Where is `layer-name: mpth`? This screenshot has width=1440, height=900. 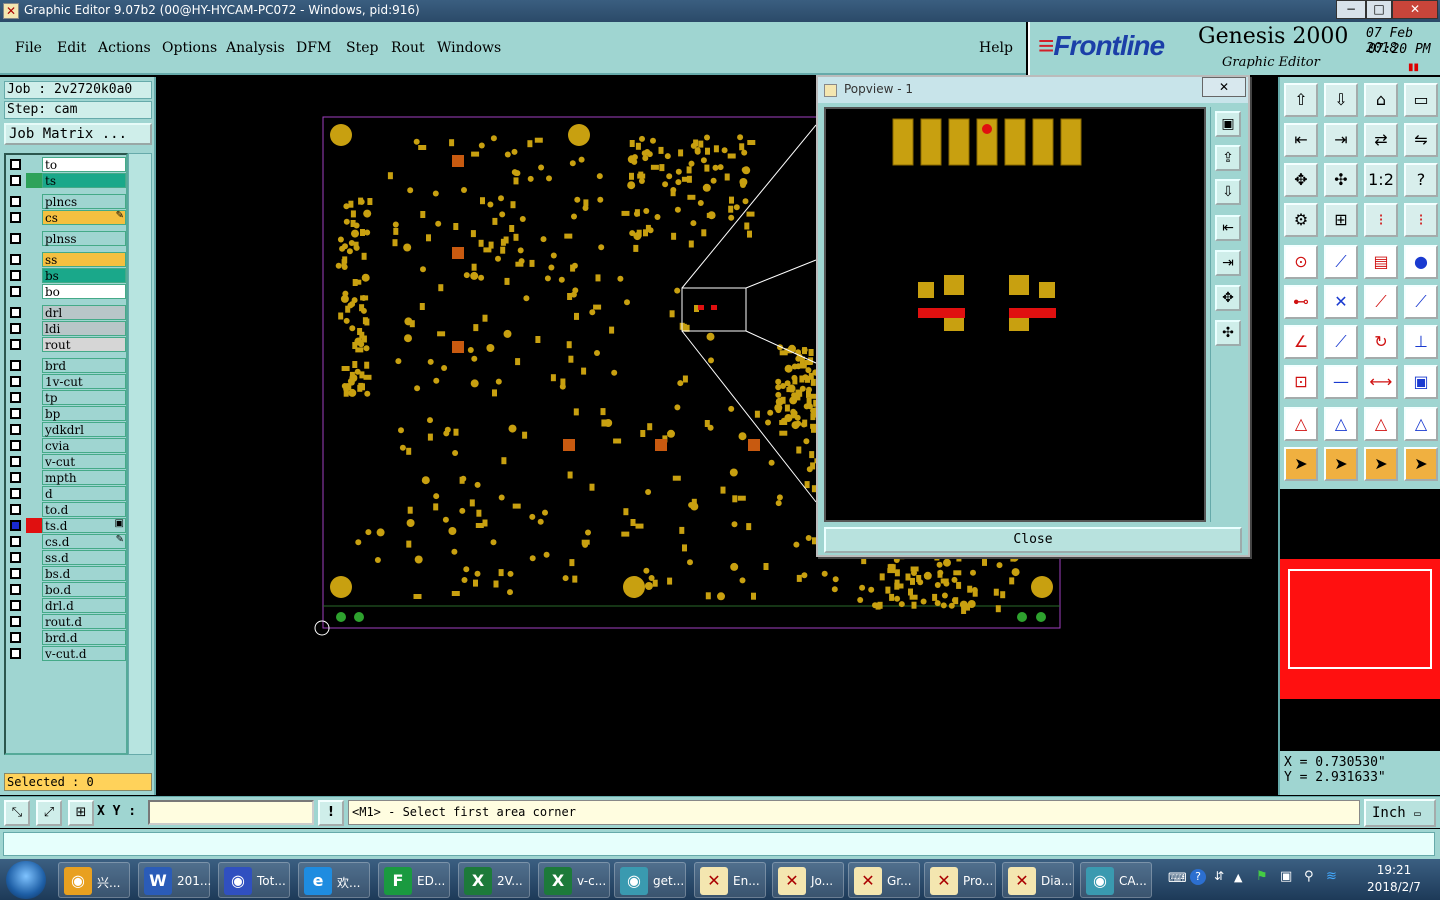
layer-name: mpth is located at coordinates (84, 477).